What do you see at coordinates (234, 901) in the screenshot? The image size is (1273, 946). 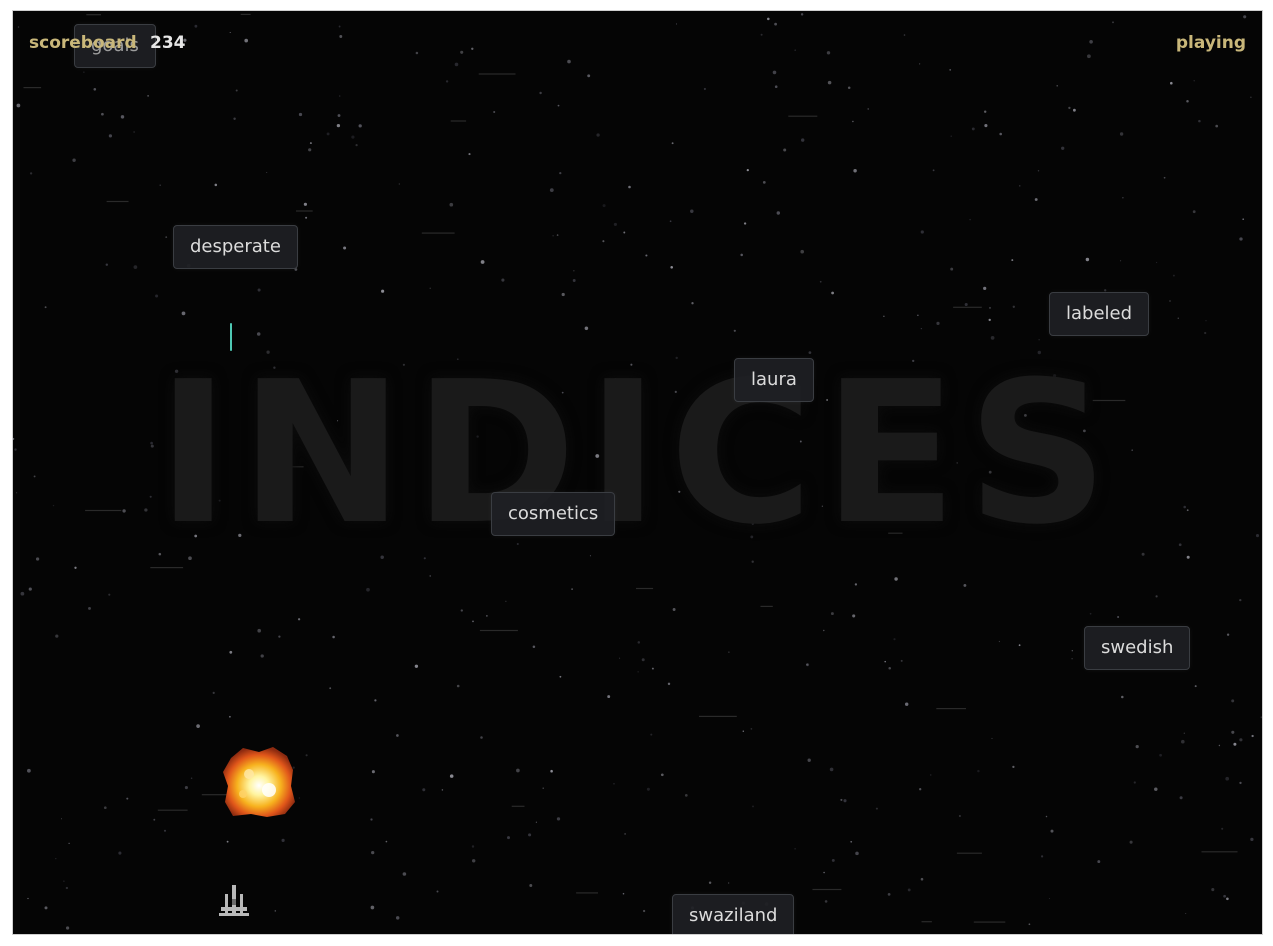 I see `spaceship-icon` at bounding box center [234, 901].